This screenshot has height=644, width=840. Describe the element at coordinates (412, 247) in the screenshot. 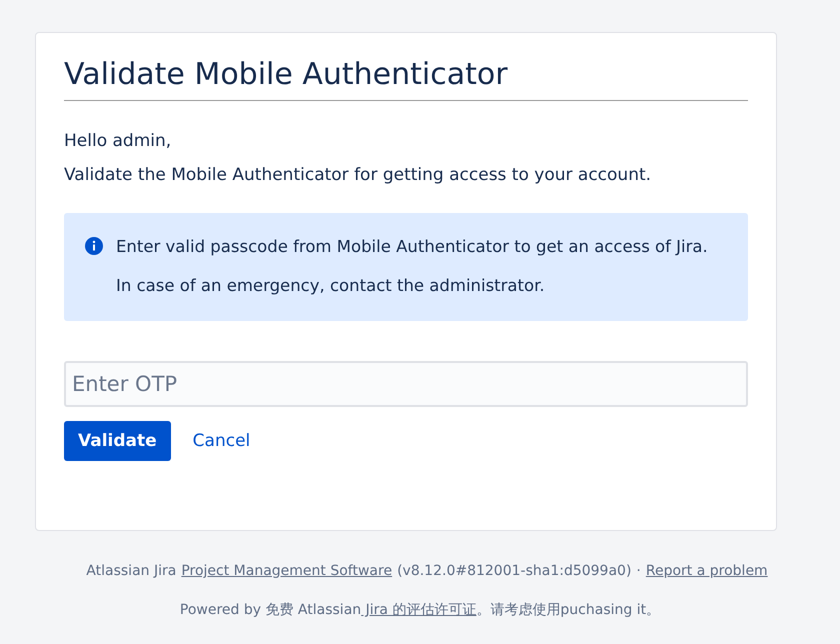

I see `info-text: Enter valid passcode from Mobile Authenticator to get an access of Jira.` at that location.